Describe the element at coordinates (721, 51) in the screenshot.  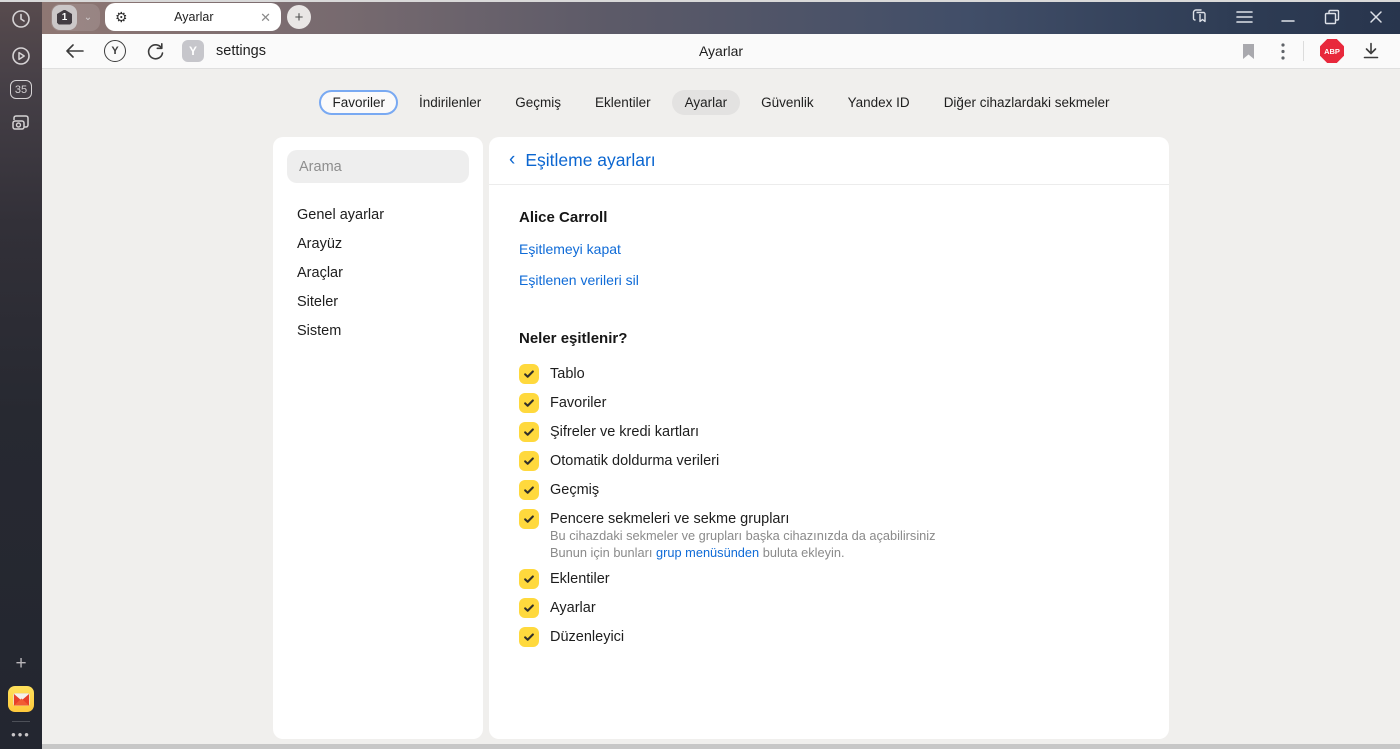
I see `address-bar: Y Y settings Ayarlar ABP` at that location.